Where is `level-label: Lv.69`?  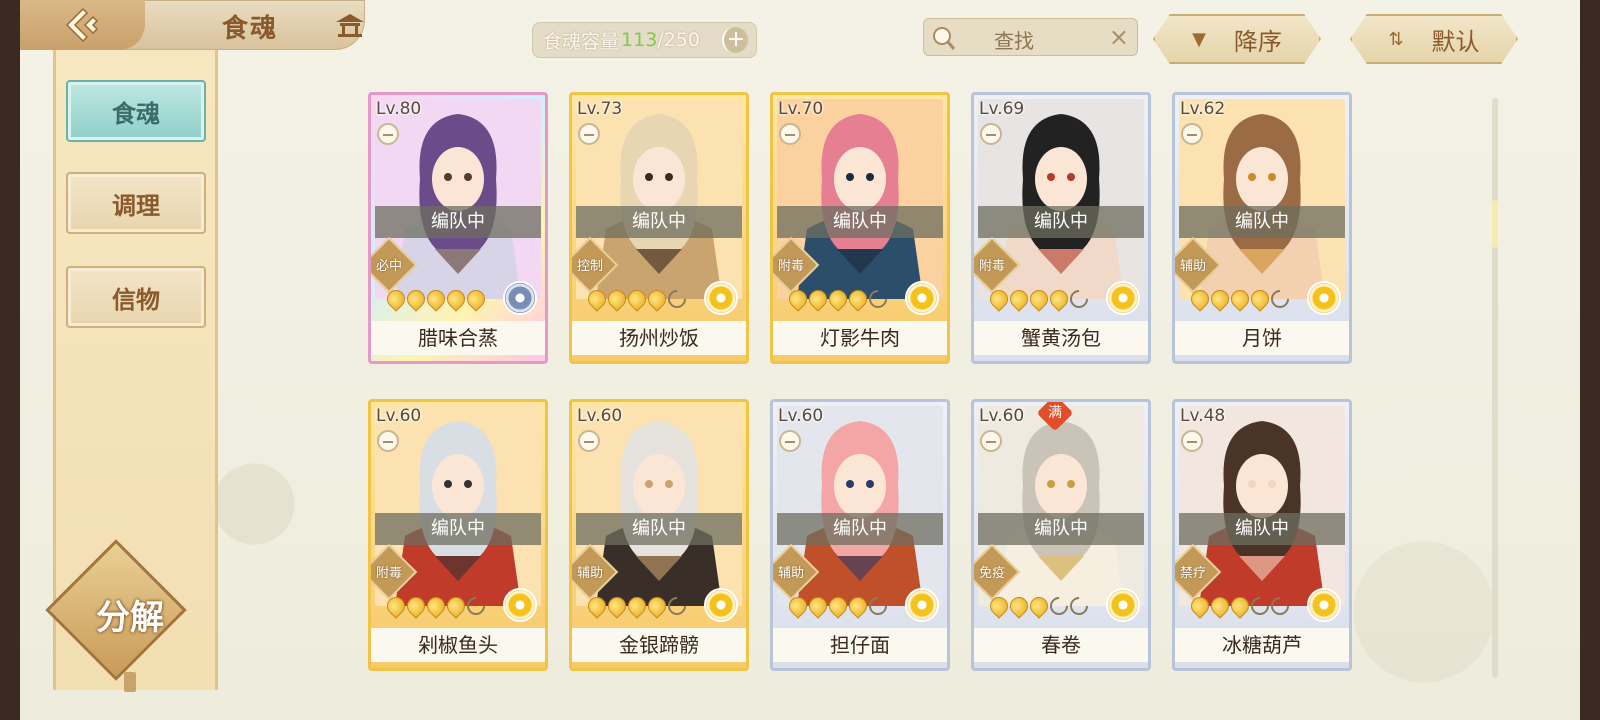 level-label: Lv.69 is located at coordinates (1002, 109).